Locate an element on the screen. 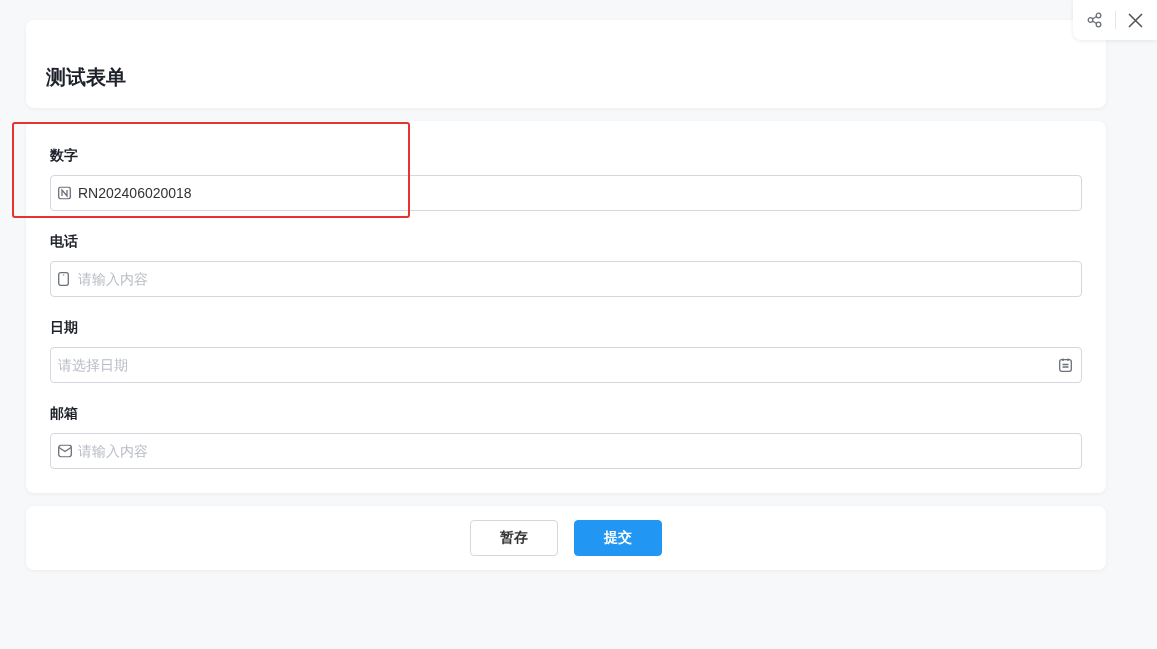 The image size is (1157, 649). field-label: 日期 is located at coordinates (64, 327).